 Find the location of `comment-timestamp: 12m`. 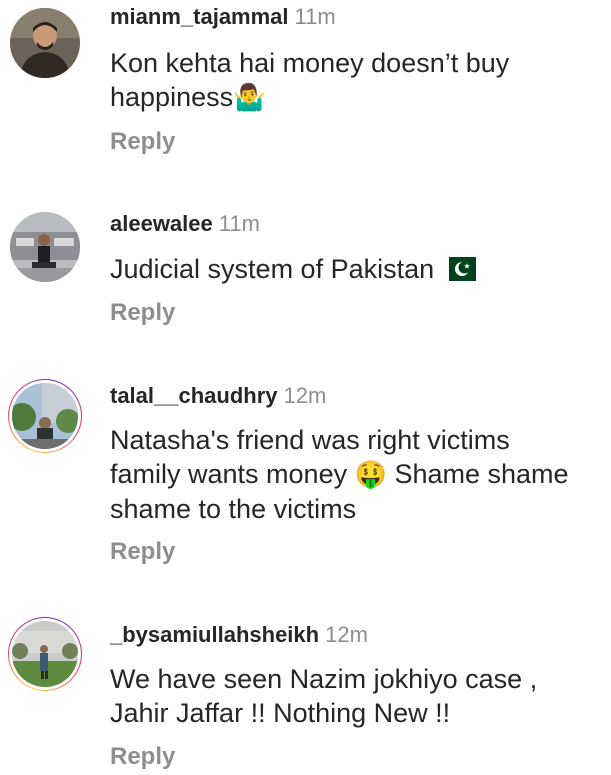

comment-timestamp: 12m is located at coordinates (346, 634).